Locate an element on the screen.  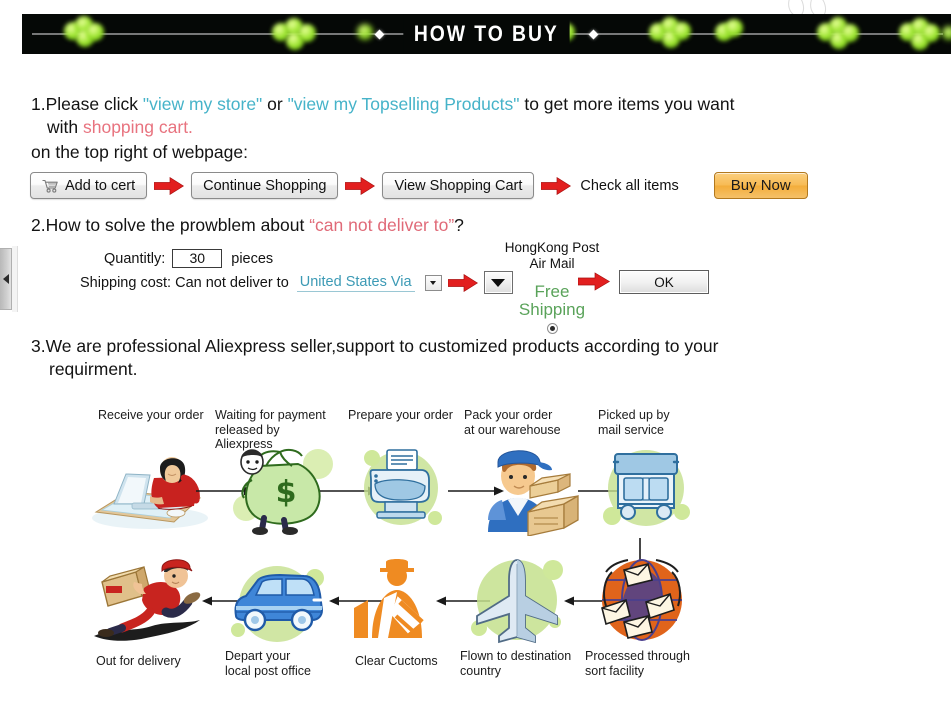
section1-line1-c: to get more items you want is located at coordinates (627, 104).